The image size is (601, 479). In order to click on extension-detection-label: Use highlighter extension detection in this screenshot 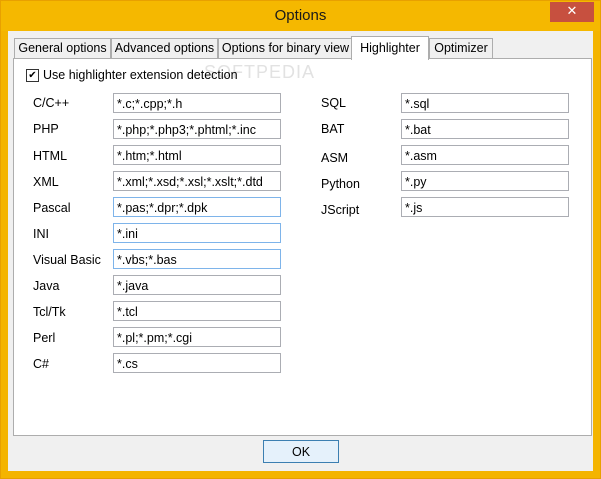, I will do `click(140, 75)`.